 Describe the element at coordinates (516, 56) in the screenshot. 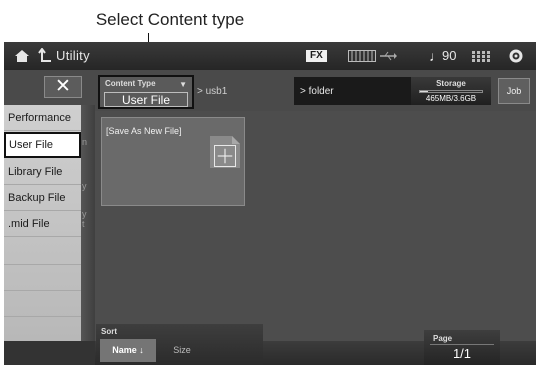

I see `settings-icon` at that location.